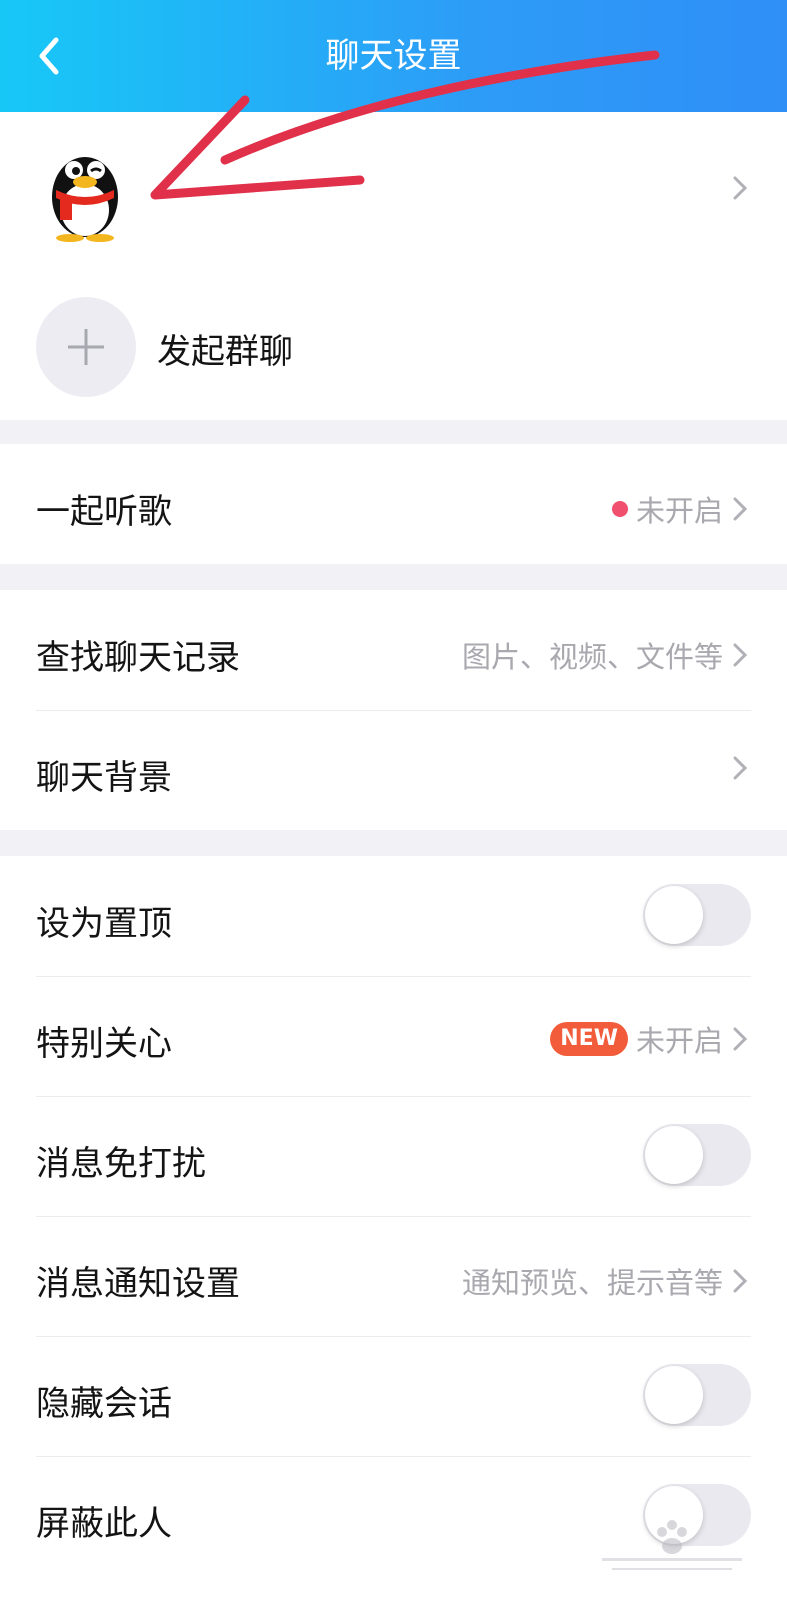  What do you see at coordinates (104, 512) in the screenshot?
I see `listen-together-label: 一起听歌` at bounding box center [104, 512].